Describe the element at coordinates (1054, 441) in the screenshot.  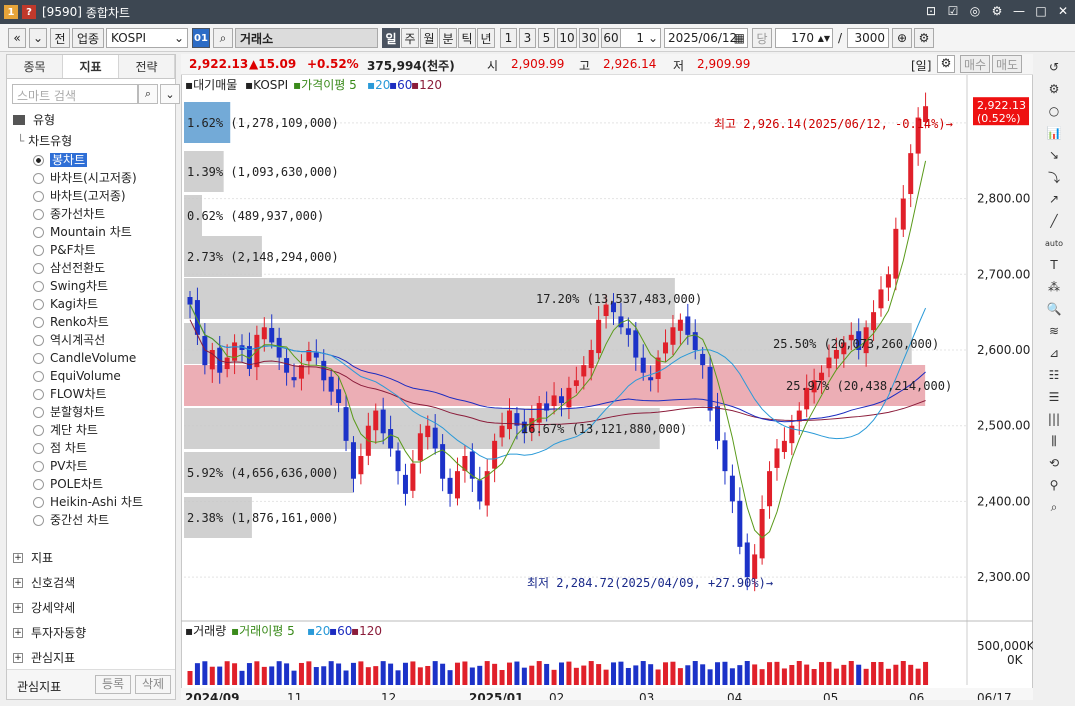
I see `columns-icon: ⫼` at that location.